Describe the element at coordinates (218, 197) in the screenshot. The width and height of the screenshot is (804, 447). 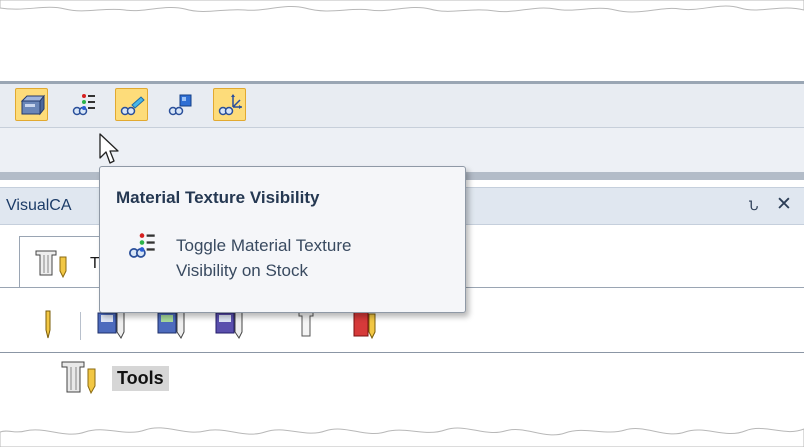
I see `tooltip-title: Material Texture Visibility` at that location.